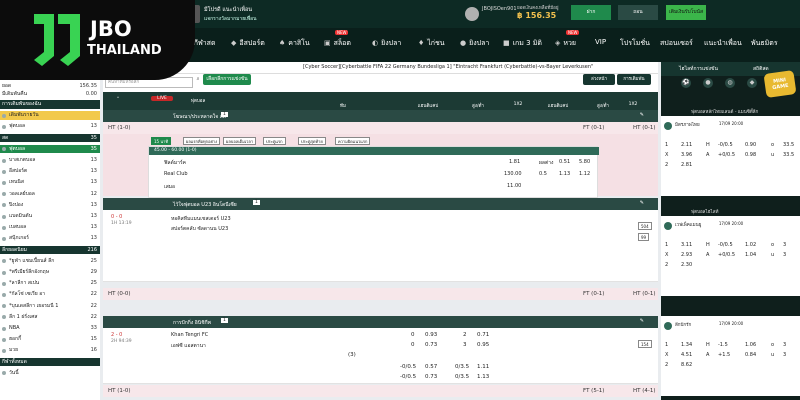 The width and height of the screenshot is (800, 400). What do you see at coordinates (380, 116) in the screenshot?
I see `league-header: โฆษณา/ประหลาดใจ สด 1 ✎` at bounding box center [380, 116].